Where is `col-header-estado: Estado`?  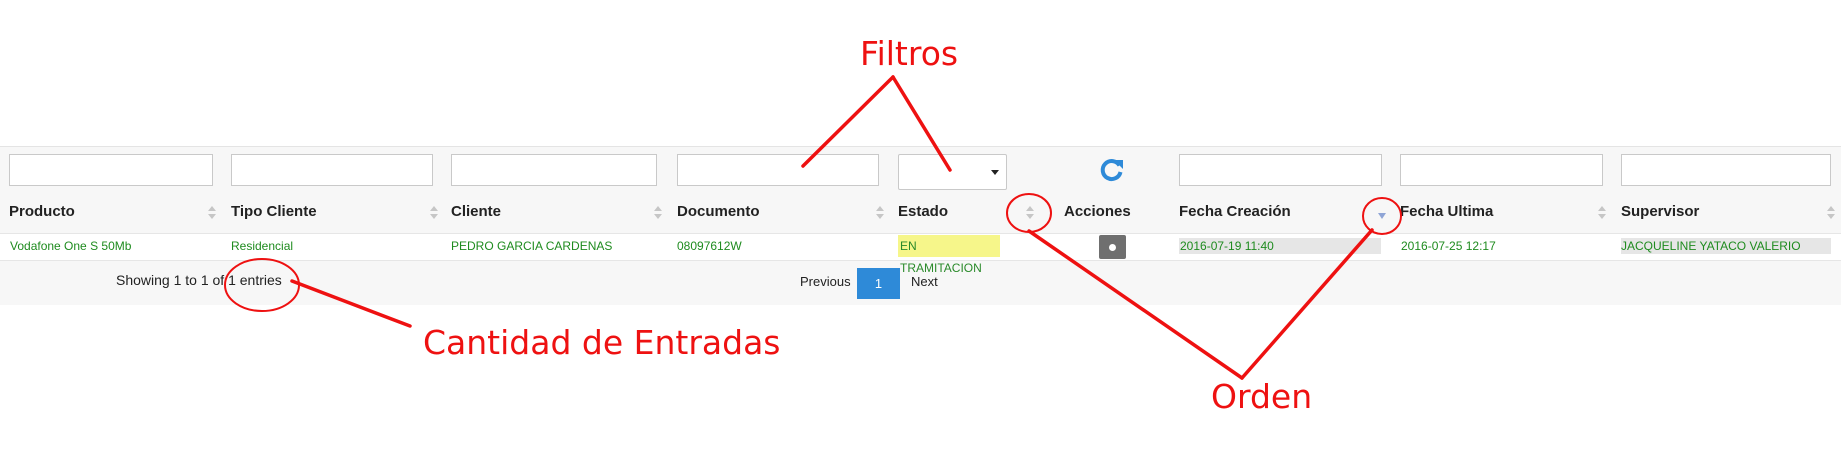
col-header-estado: Estado is located at coordinates (923, 214).